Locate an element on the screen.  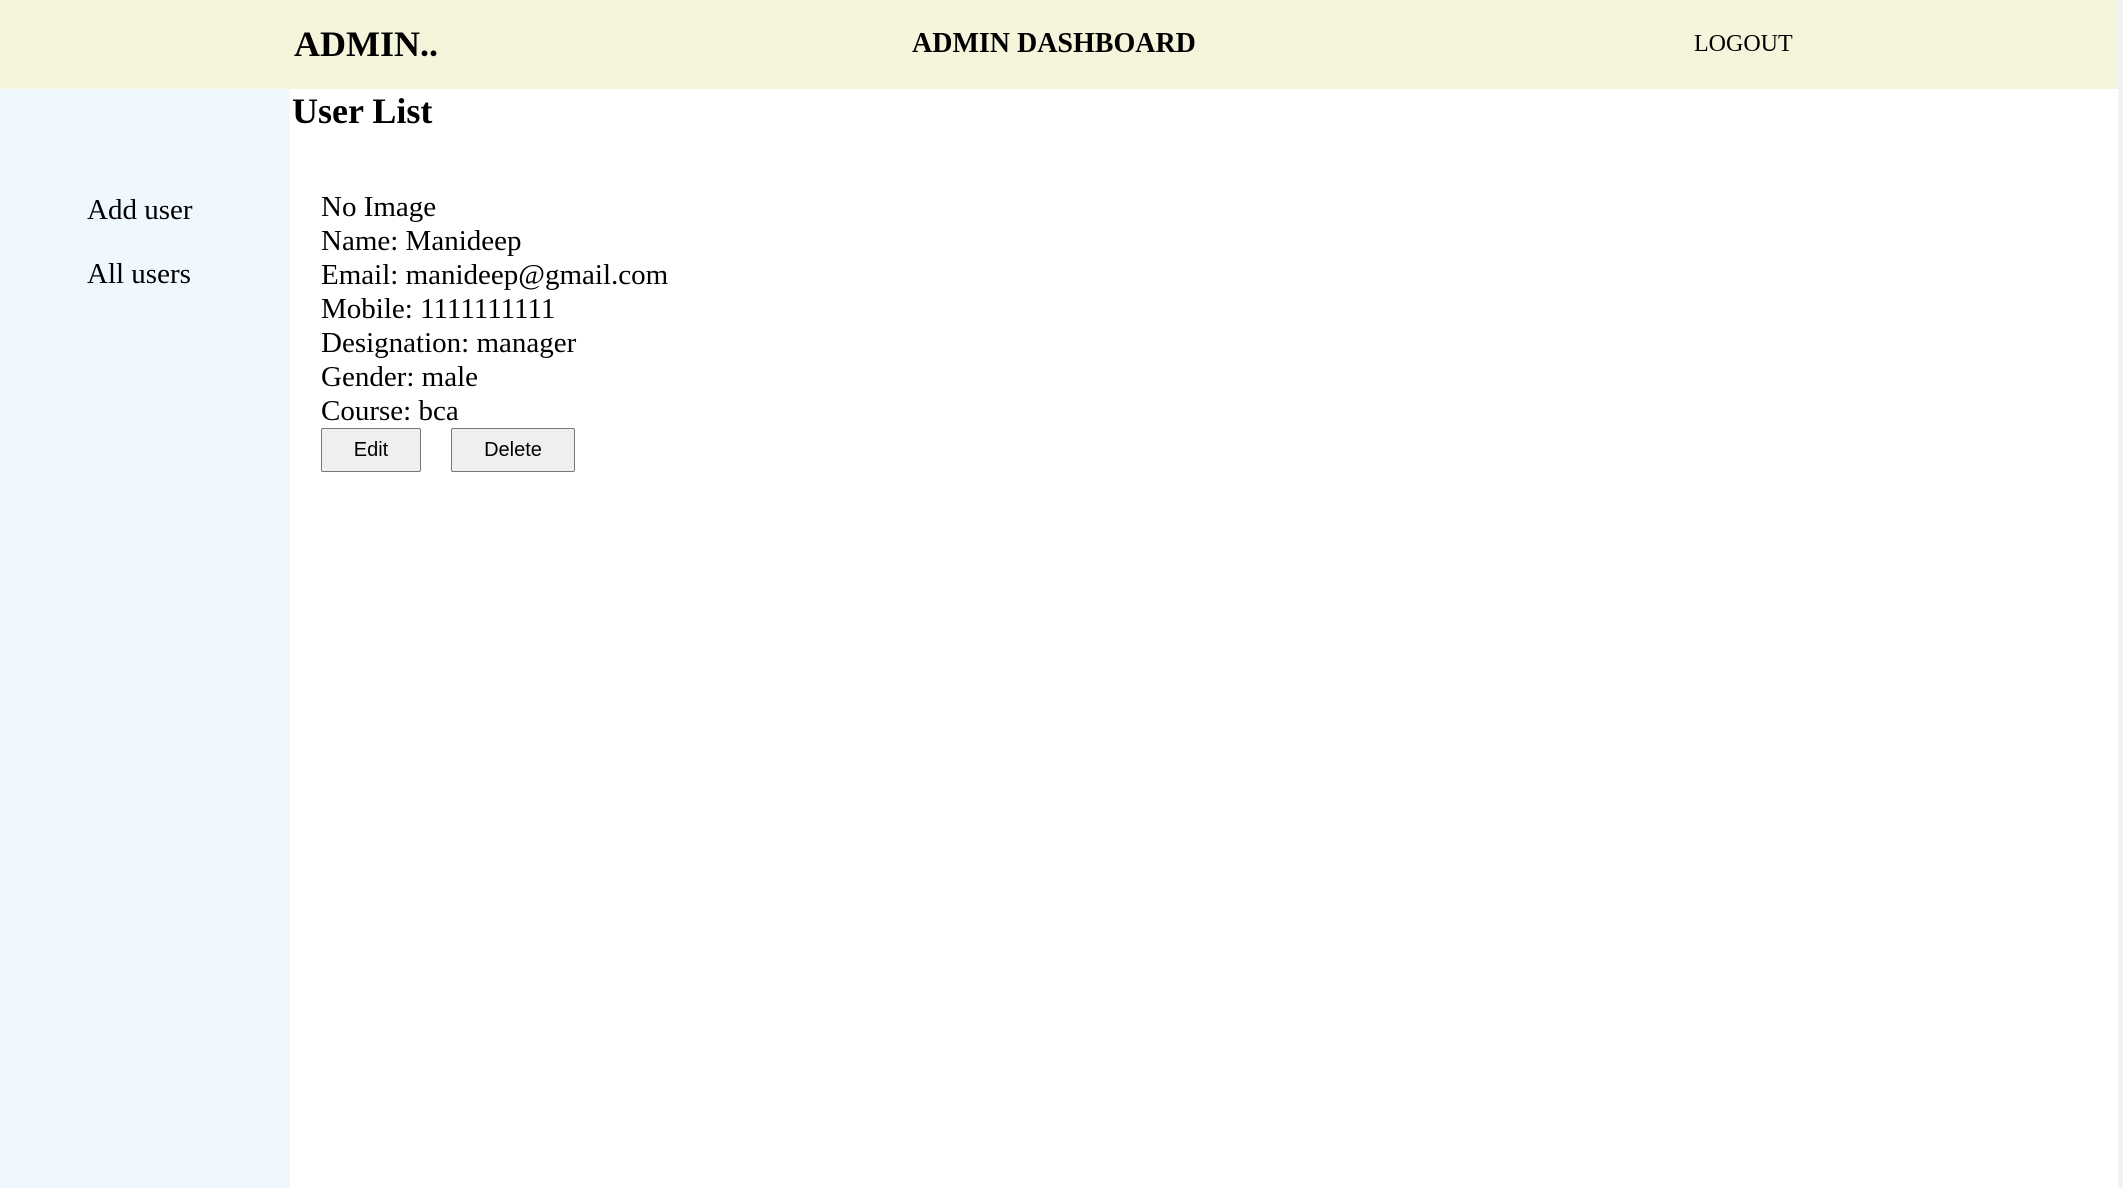
window-right-edge is located at coordinates (2120, 594).